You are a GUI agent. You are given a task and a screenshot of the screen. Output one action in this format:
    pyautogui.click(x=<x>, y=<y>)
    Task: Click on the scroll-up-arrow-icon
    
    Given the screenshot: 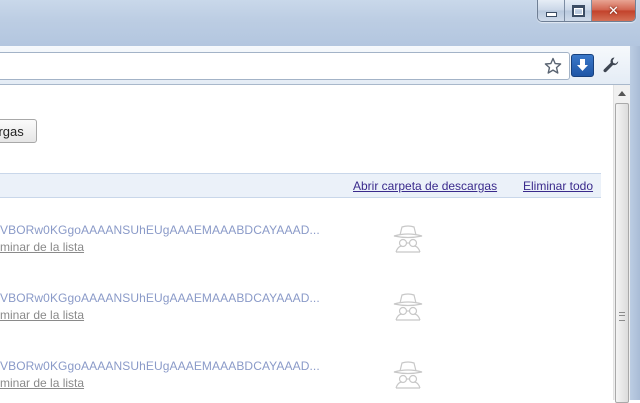 What is the action you would take?
    pyautogui.click(x=622, y=93)
    